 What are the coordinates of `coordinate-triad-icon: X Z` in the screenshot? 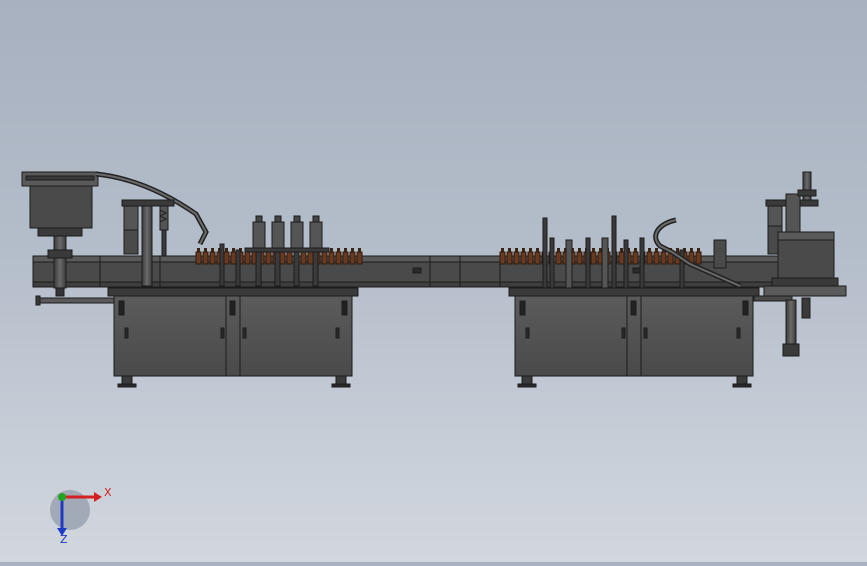 It's located at (81, 516).